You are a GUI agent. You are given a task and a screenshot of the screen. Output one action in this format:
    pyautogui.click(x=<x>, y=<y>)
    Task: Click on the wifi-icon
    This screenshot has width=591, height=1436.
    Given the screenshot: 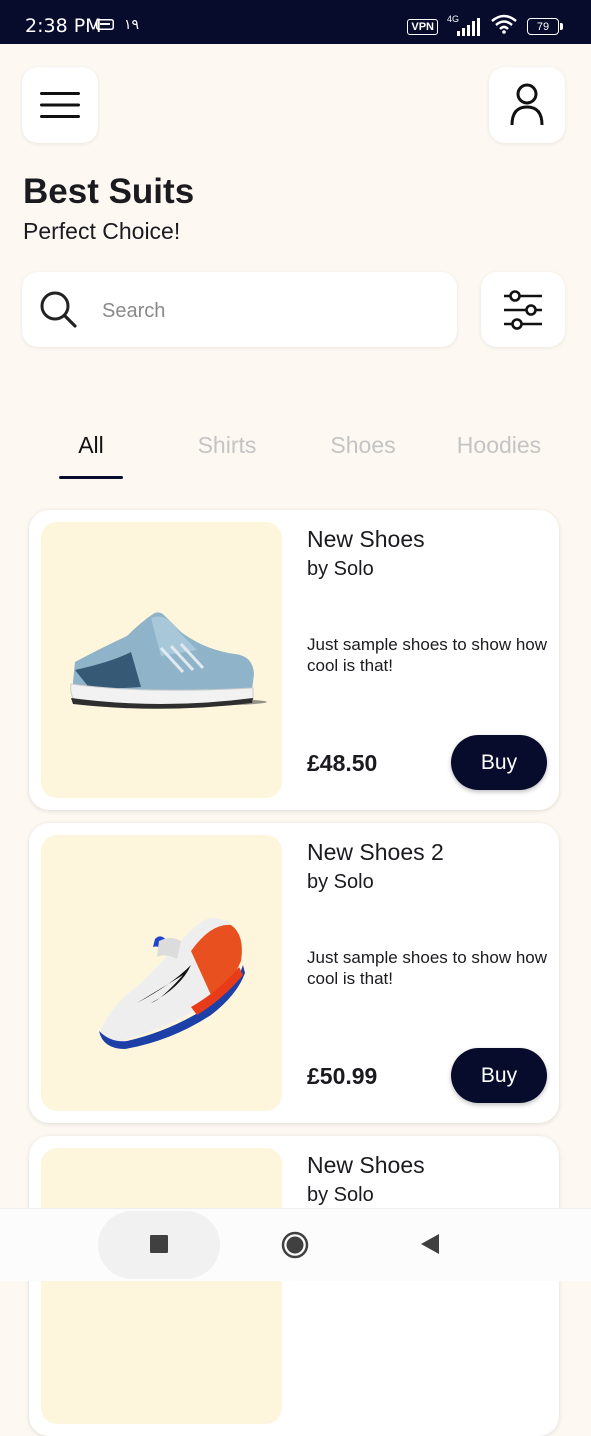 What is the action you would take?
    pyautogui.click(x=504, y=26)
    